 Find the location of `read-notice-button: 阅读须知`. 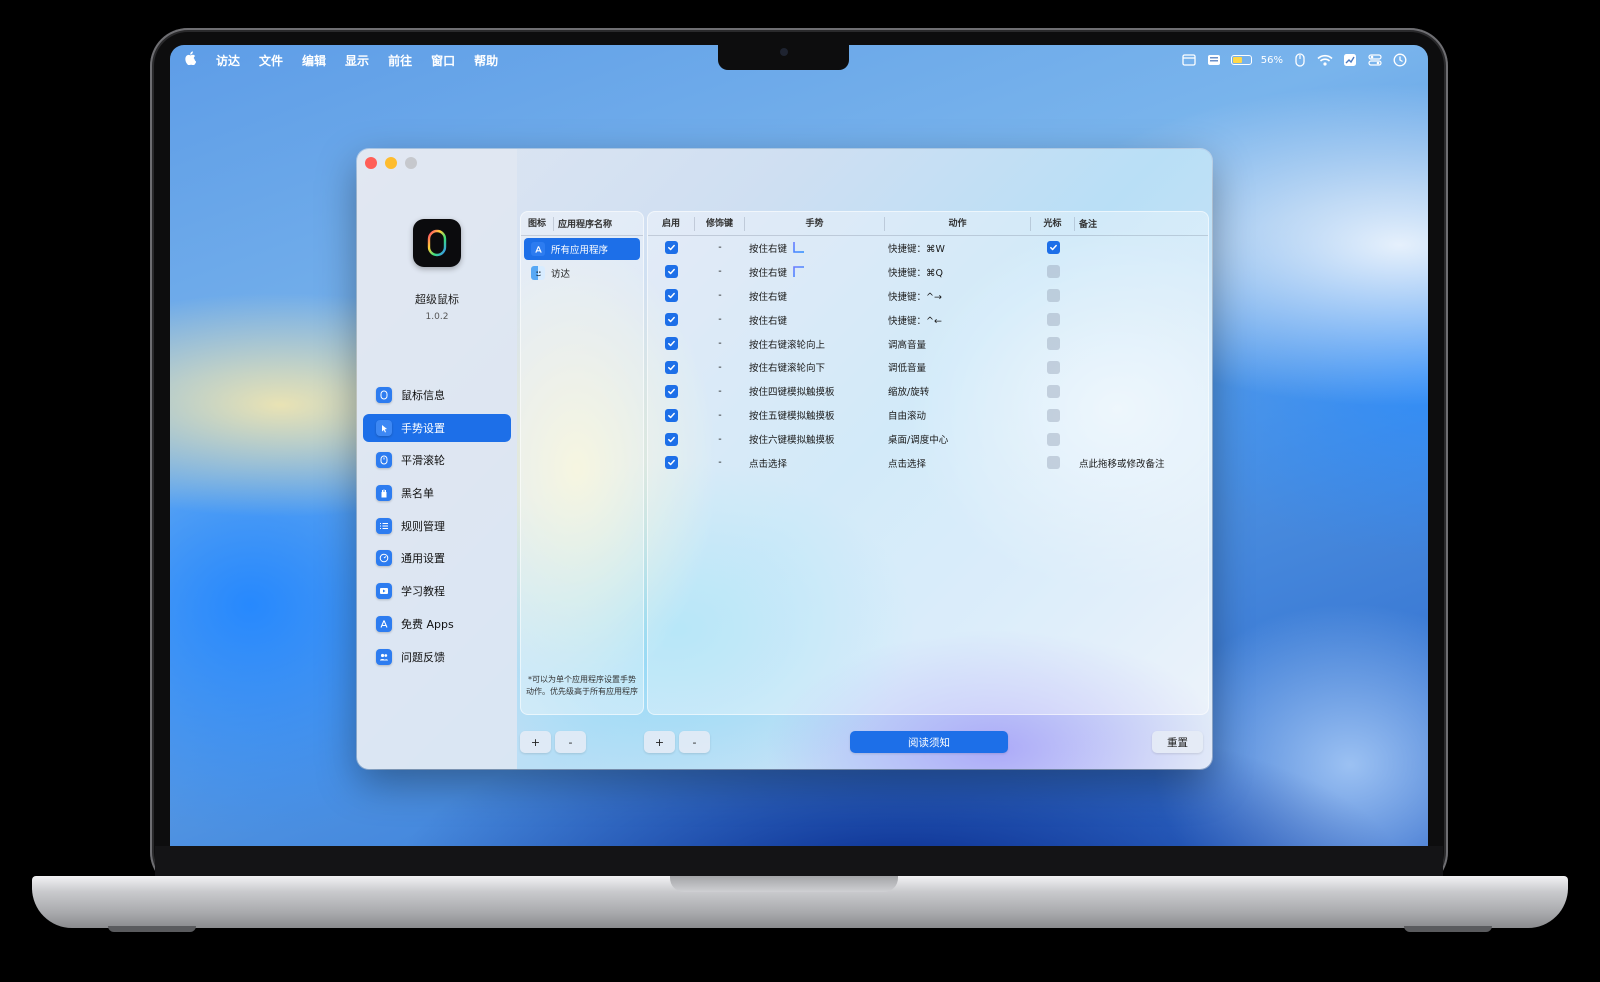

read-notice-button: 阅读须知 is located at coordinates (929, 742).